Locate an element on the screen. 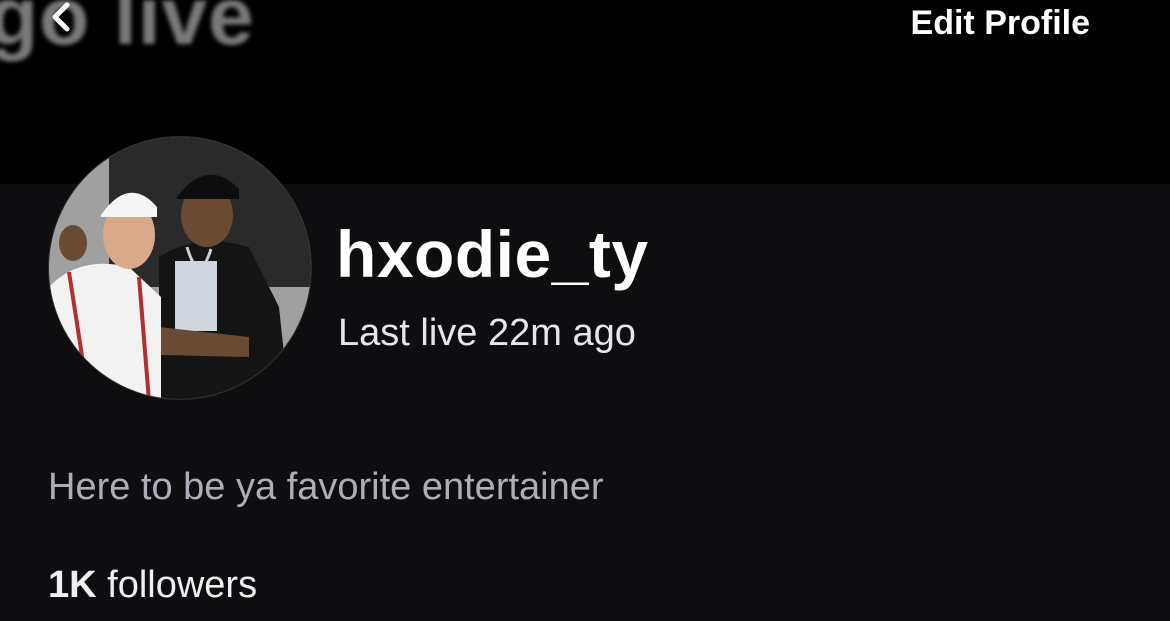  back-button is located at coordinates (62, 18).